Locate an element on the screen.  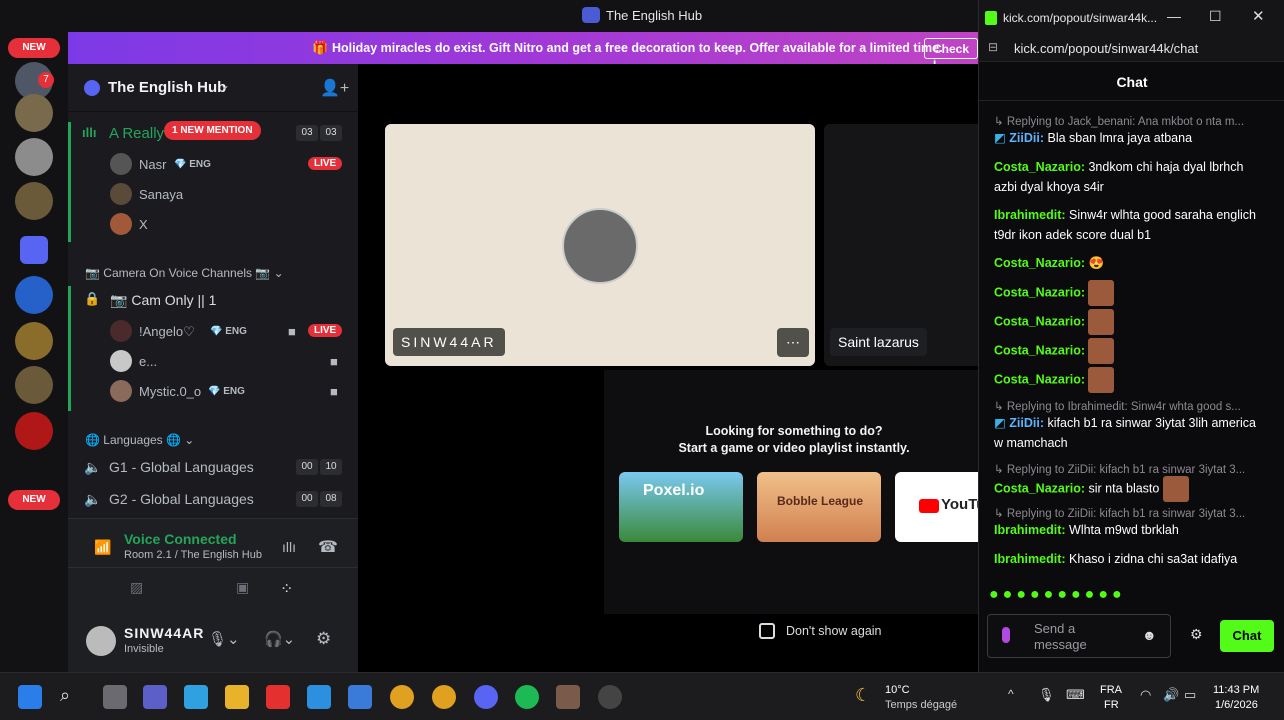
chat-input: Send a message ☻ is located at coordinates (1079, 636).